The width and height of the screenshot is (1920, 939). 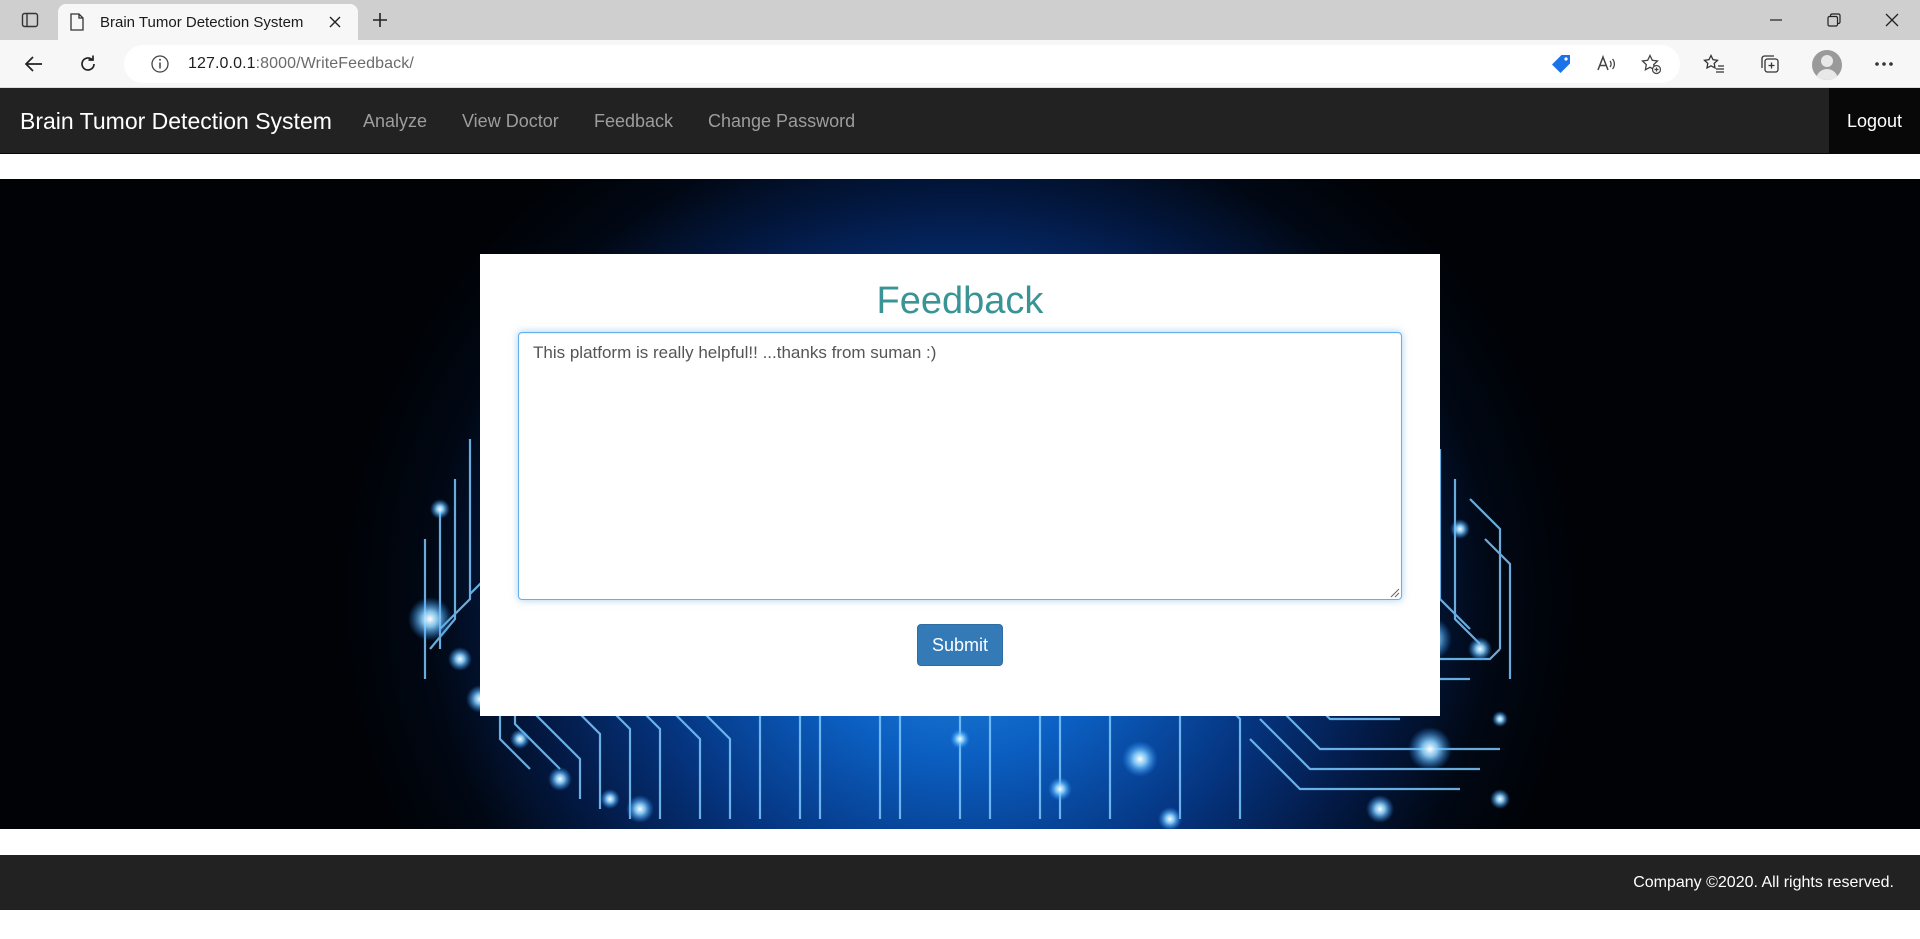 I want to click on close-window-icon, so click(x=1892, y=20).